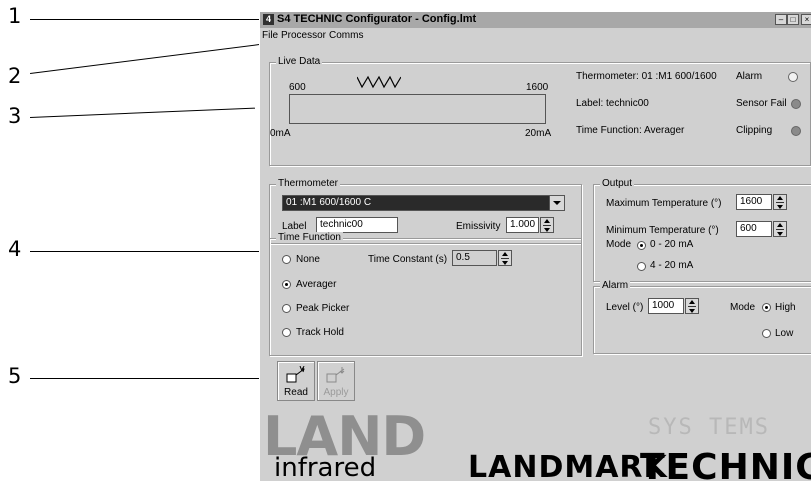 This screenshot has width=811, height=481. I want to click on live-time-function: Time Function: Averager, so click(630, 130).